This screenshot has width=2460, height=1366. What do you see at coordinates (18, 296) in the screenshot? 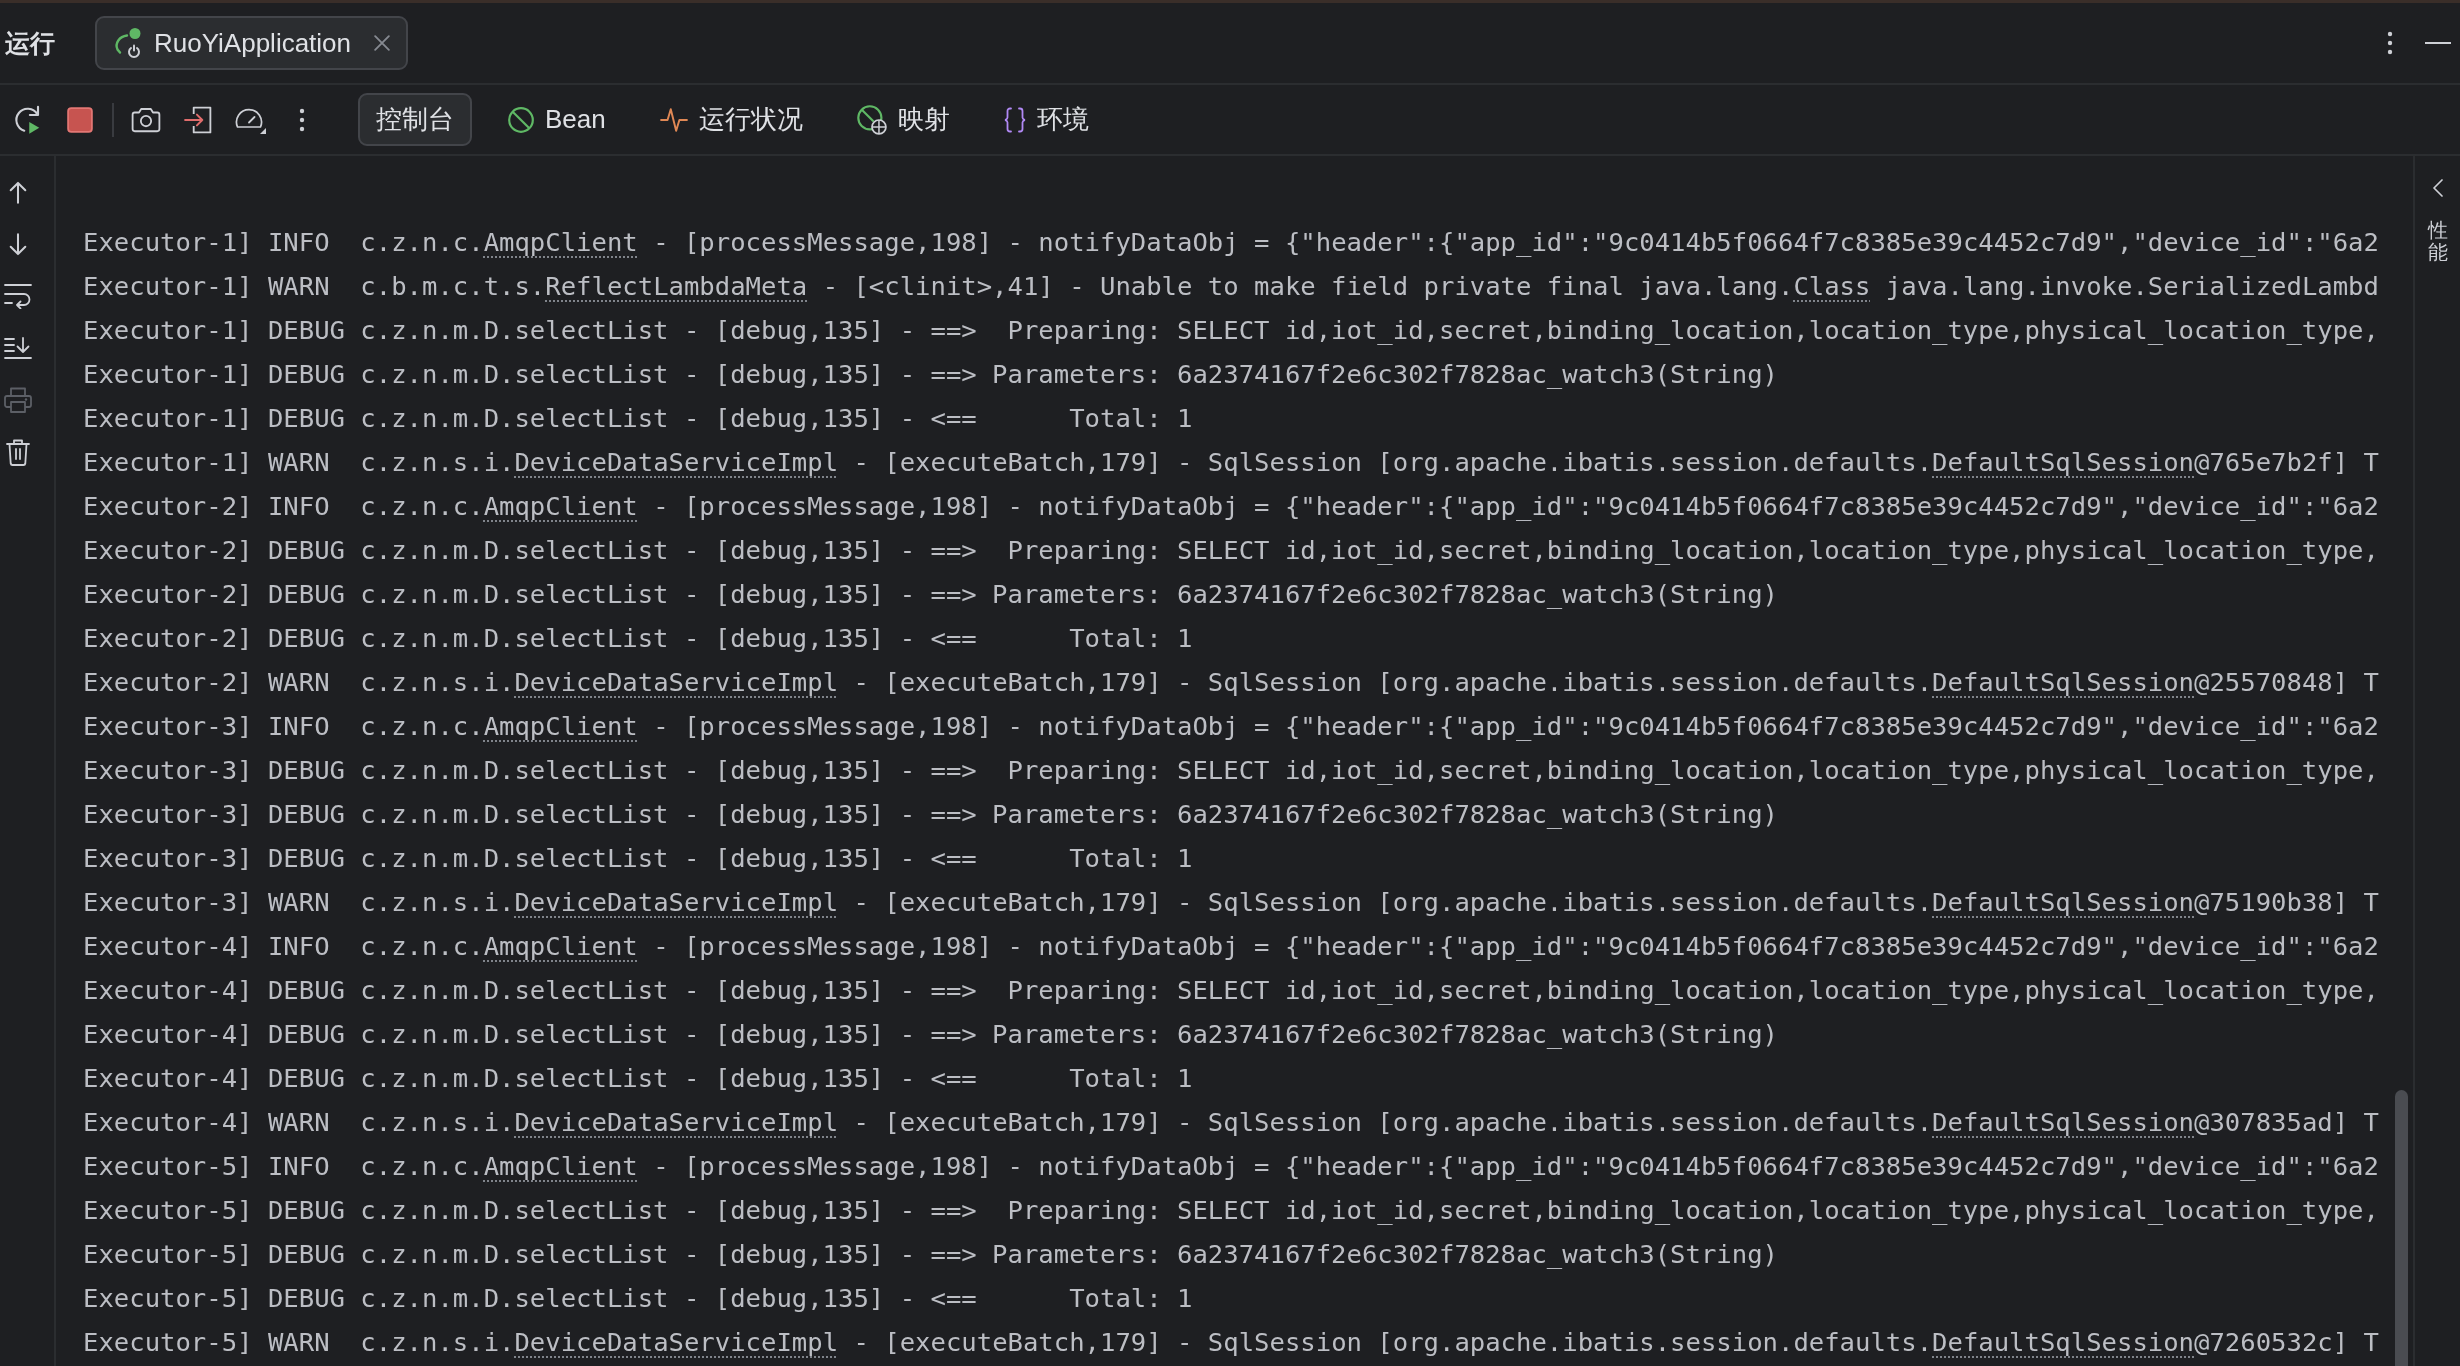
I see `soft-wrap-icon` at bounding box center [18, 296].